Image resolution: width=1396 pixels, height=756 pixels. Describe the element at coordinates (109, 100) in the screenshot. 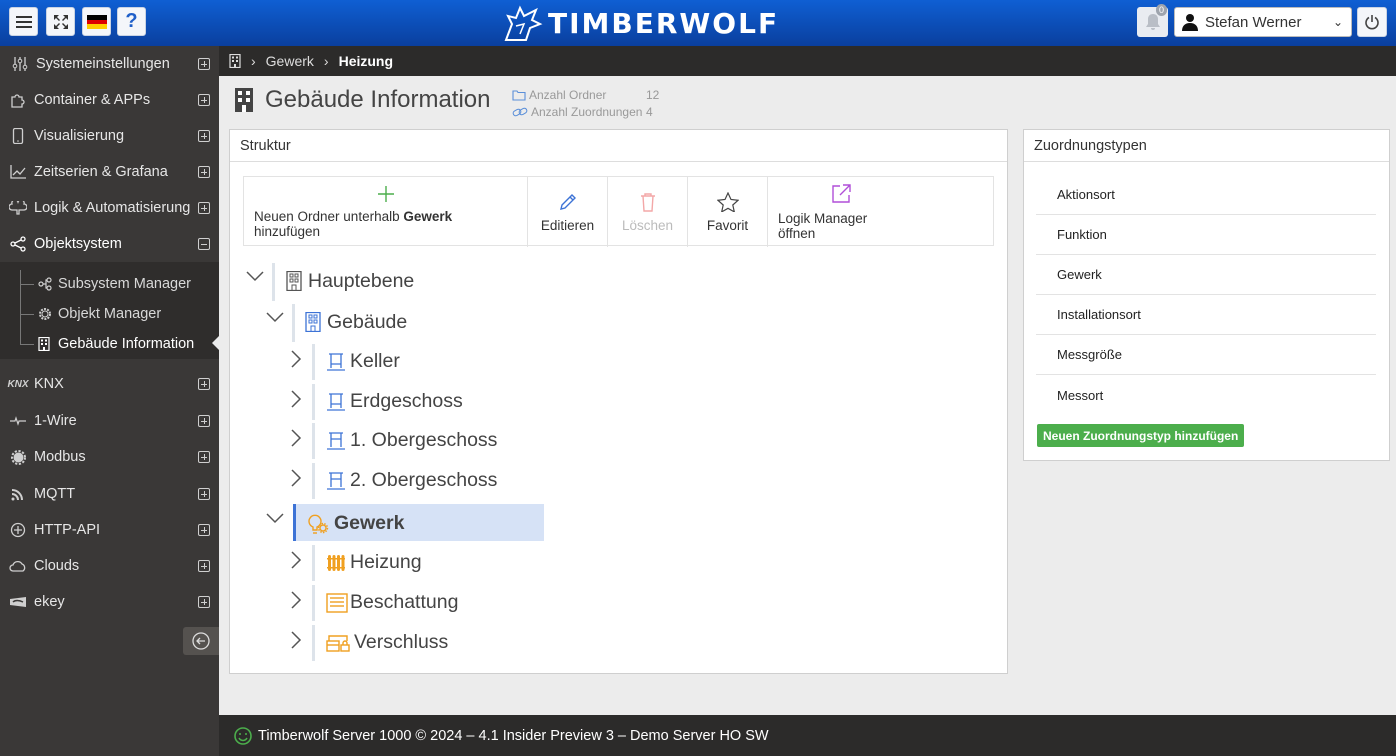

I see `sidebar-item-container-apps: Container & APPs` at that location.